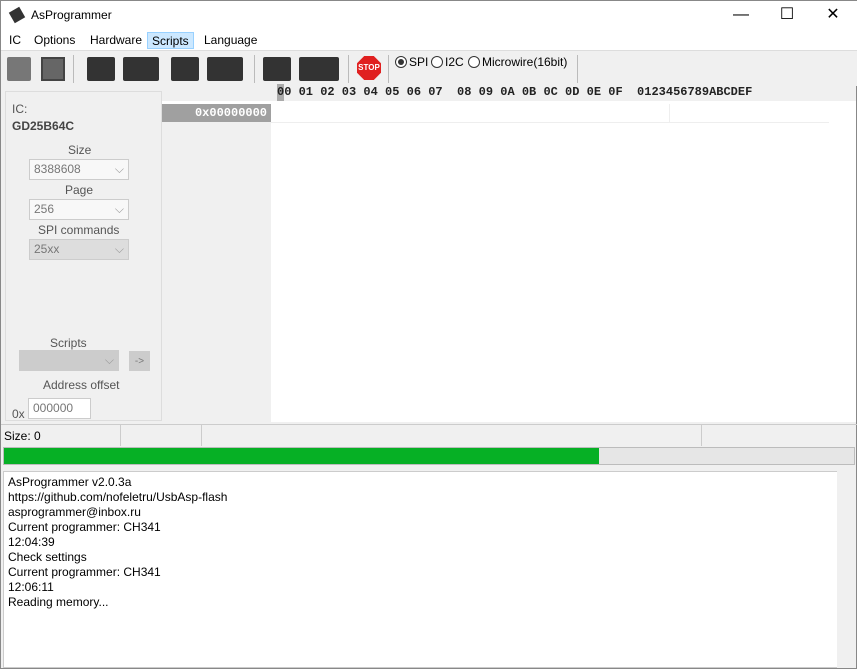  Describe the element at coordinates (141, 69) in the screenshot. I see `write-chip-icon` at that location.